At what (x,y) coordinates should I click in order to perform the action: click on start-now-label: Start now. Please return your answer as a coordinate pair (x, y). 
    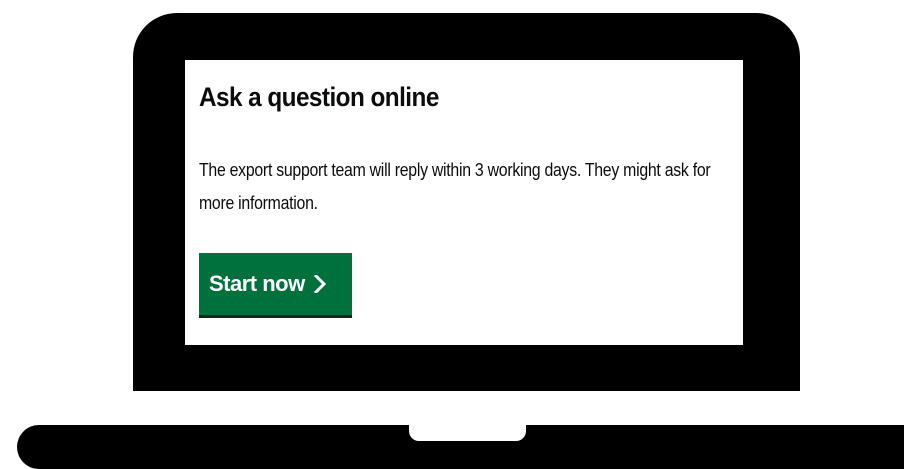
    Looking at the image, I should click on (257, 283).